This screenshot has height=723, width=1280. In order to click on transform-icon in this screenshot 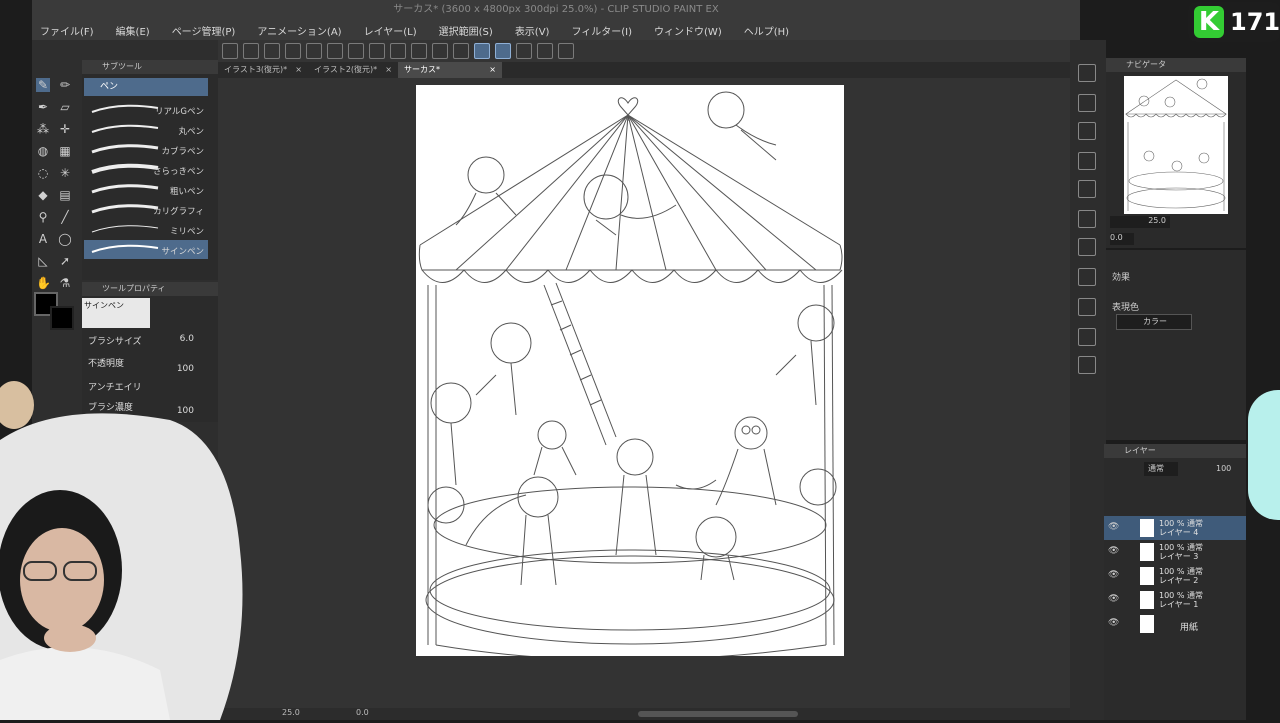, I will do `click(398, 51)`.